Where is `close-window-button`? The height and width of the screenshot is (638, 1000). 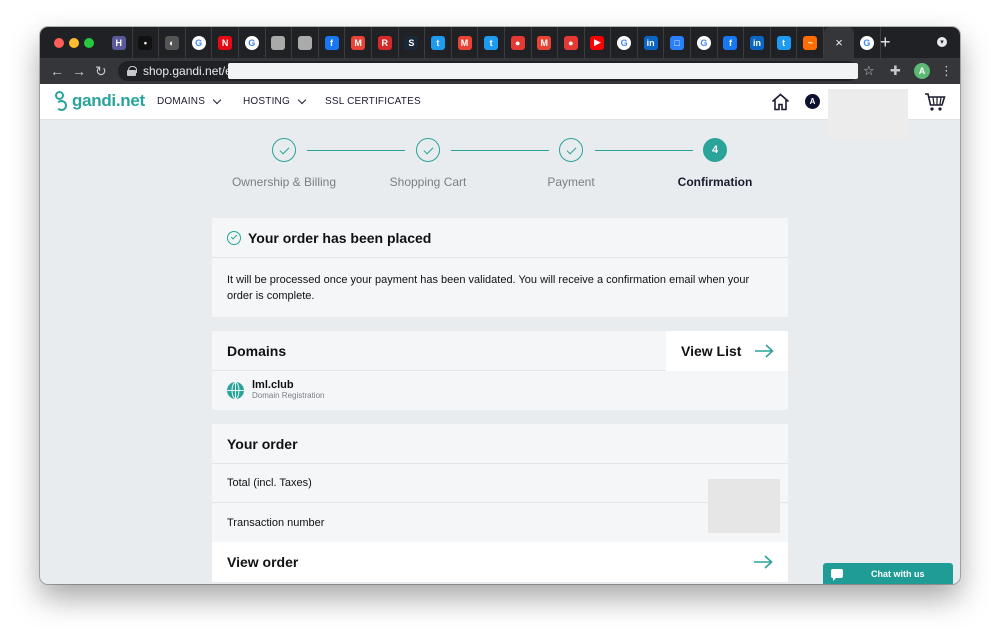 close-window-button is located at coordinates (59, 43).